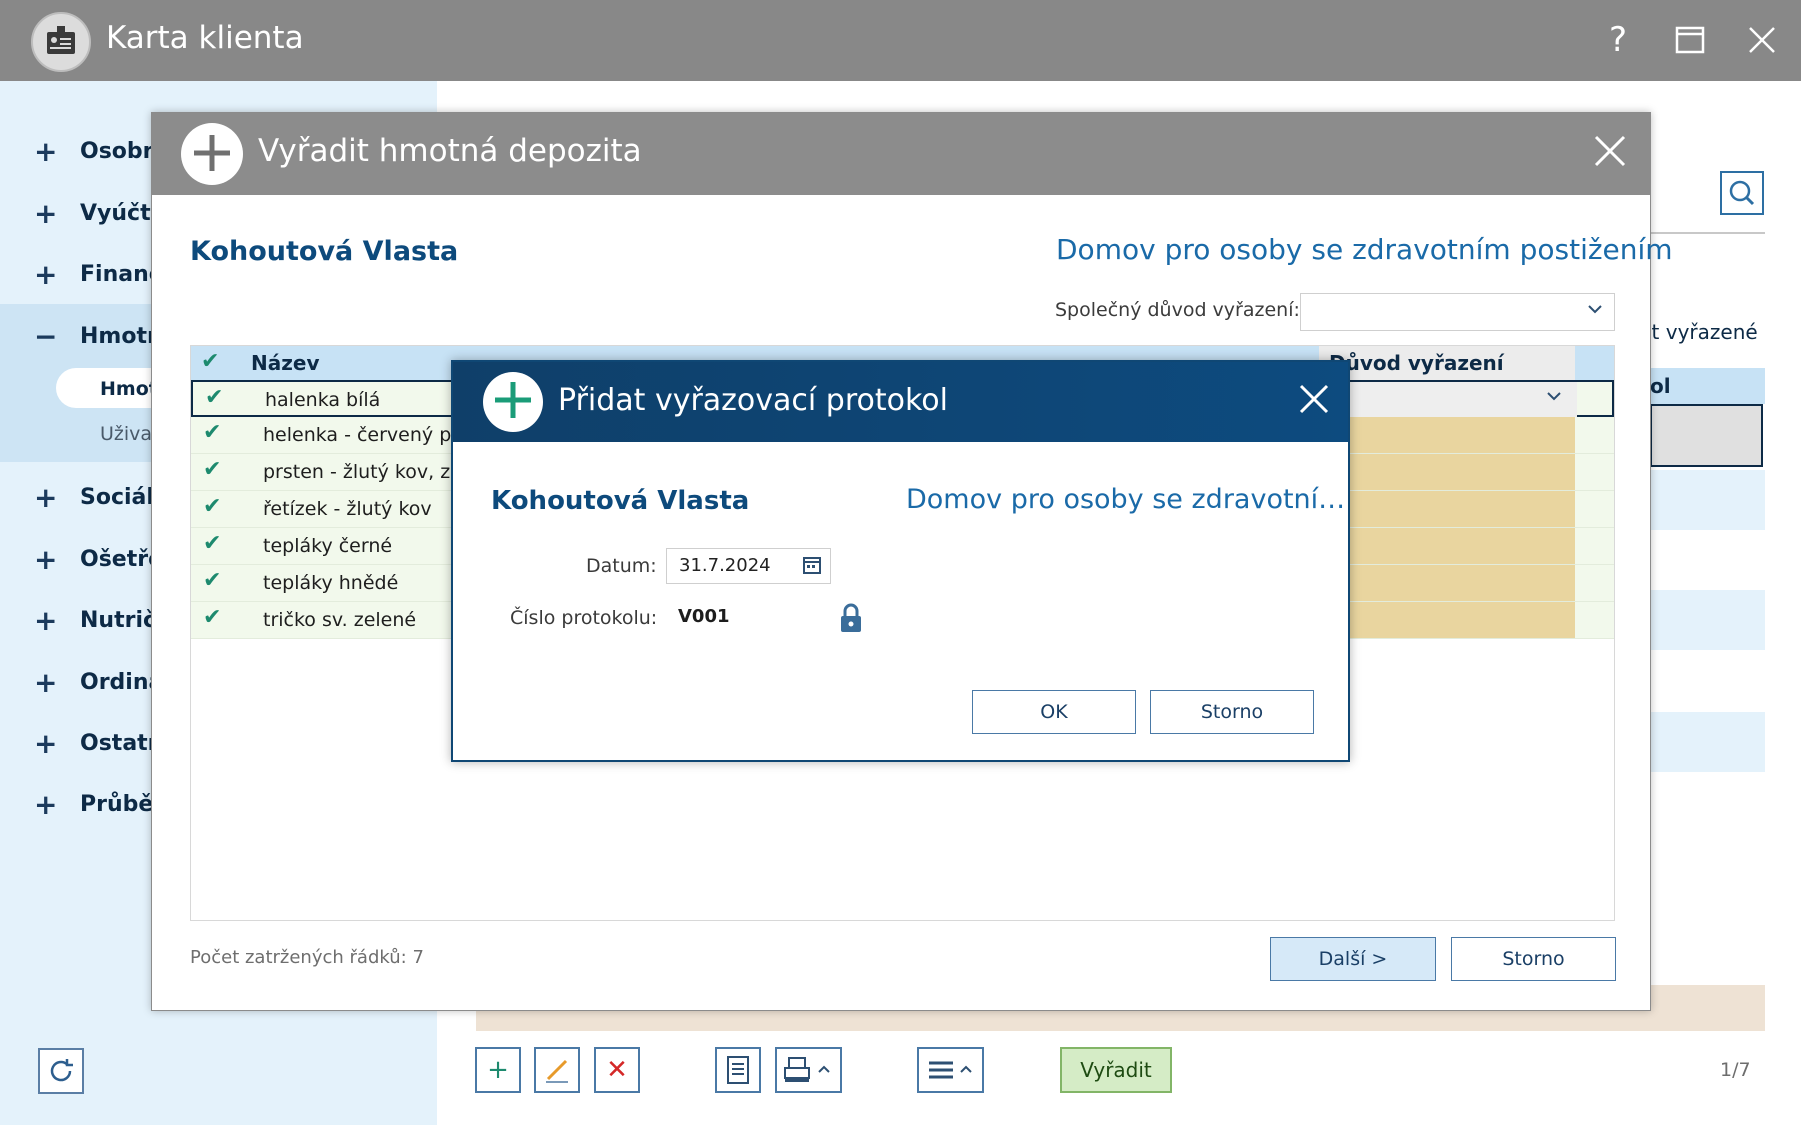 This screenshot has height=1125, width=1801. I want to click on pencil-icon, so click(557, 1071).